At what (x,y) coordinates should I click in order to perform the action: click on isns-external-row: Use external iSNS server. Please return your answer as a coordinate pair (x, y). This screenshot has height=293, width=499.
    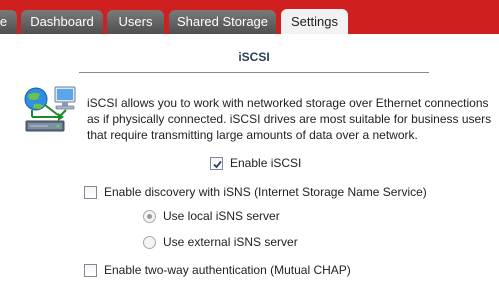
    Looking at the image, I should click on (220, 242).